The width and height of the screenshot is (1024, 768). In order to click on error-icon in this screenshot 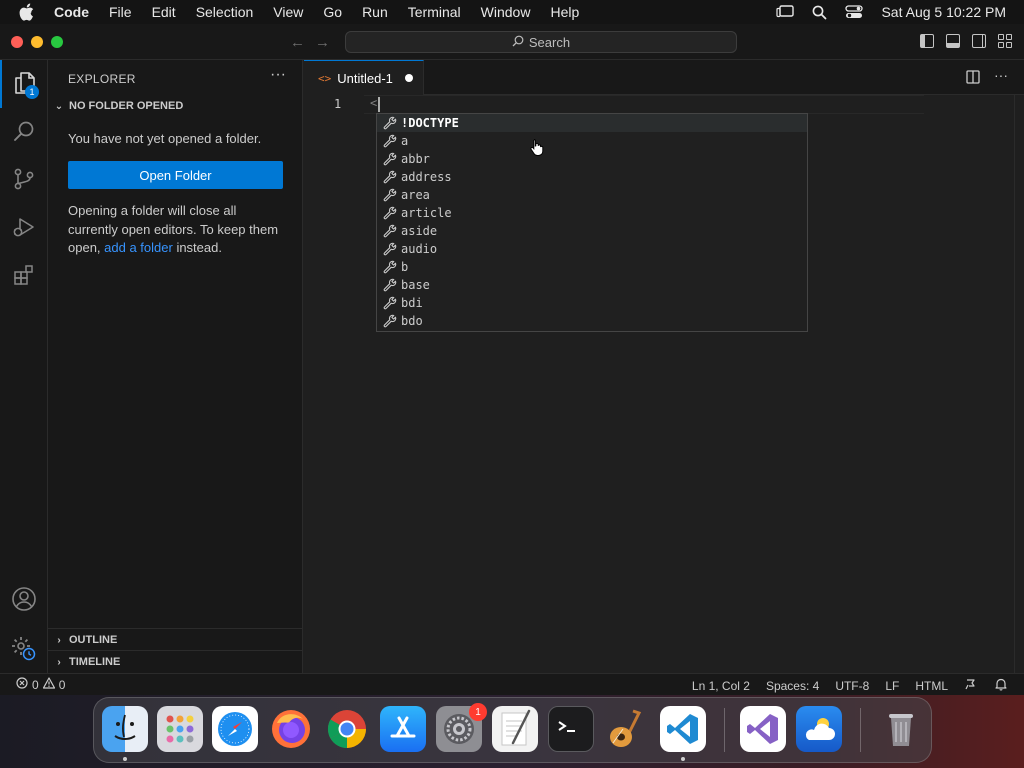, I will do `click(22, 684)`.